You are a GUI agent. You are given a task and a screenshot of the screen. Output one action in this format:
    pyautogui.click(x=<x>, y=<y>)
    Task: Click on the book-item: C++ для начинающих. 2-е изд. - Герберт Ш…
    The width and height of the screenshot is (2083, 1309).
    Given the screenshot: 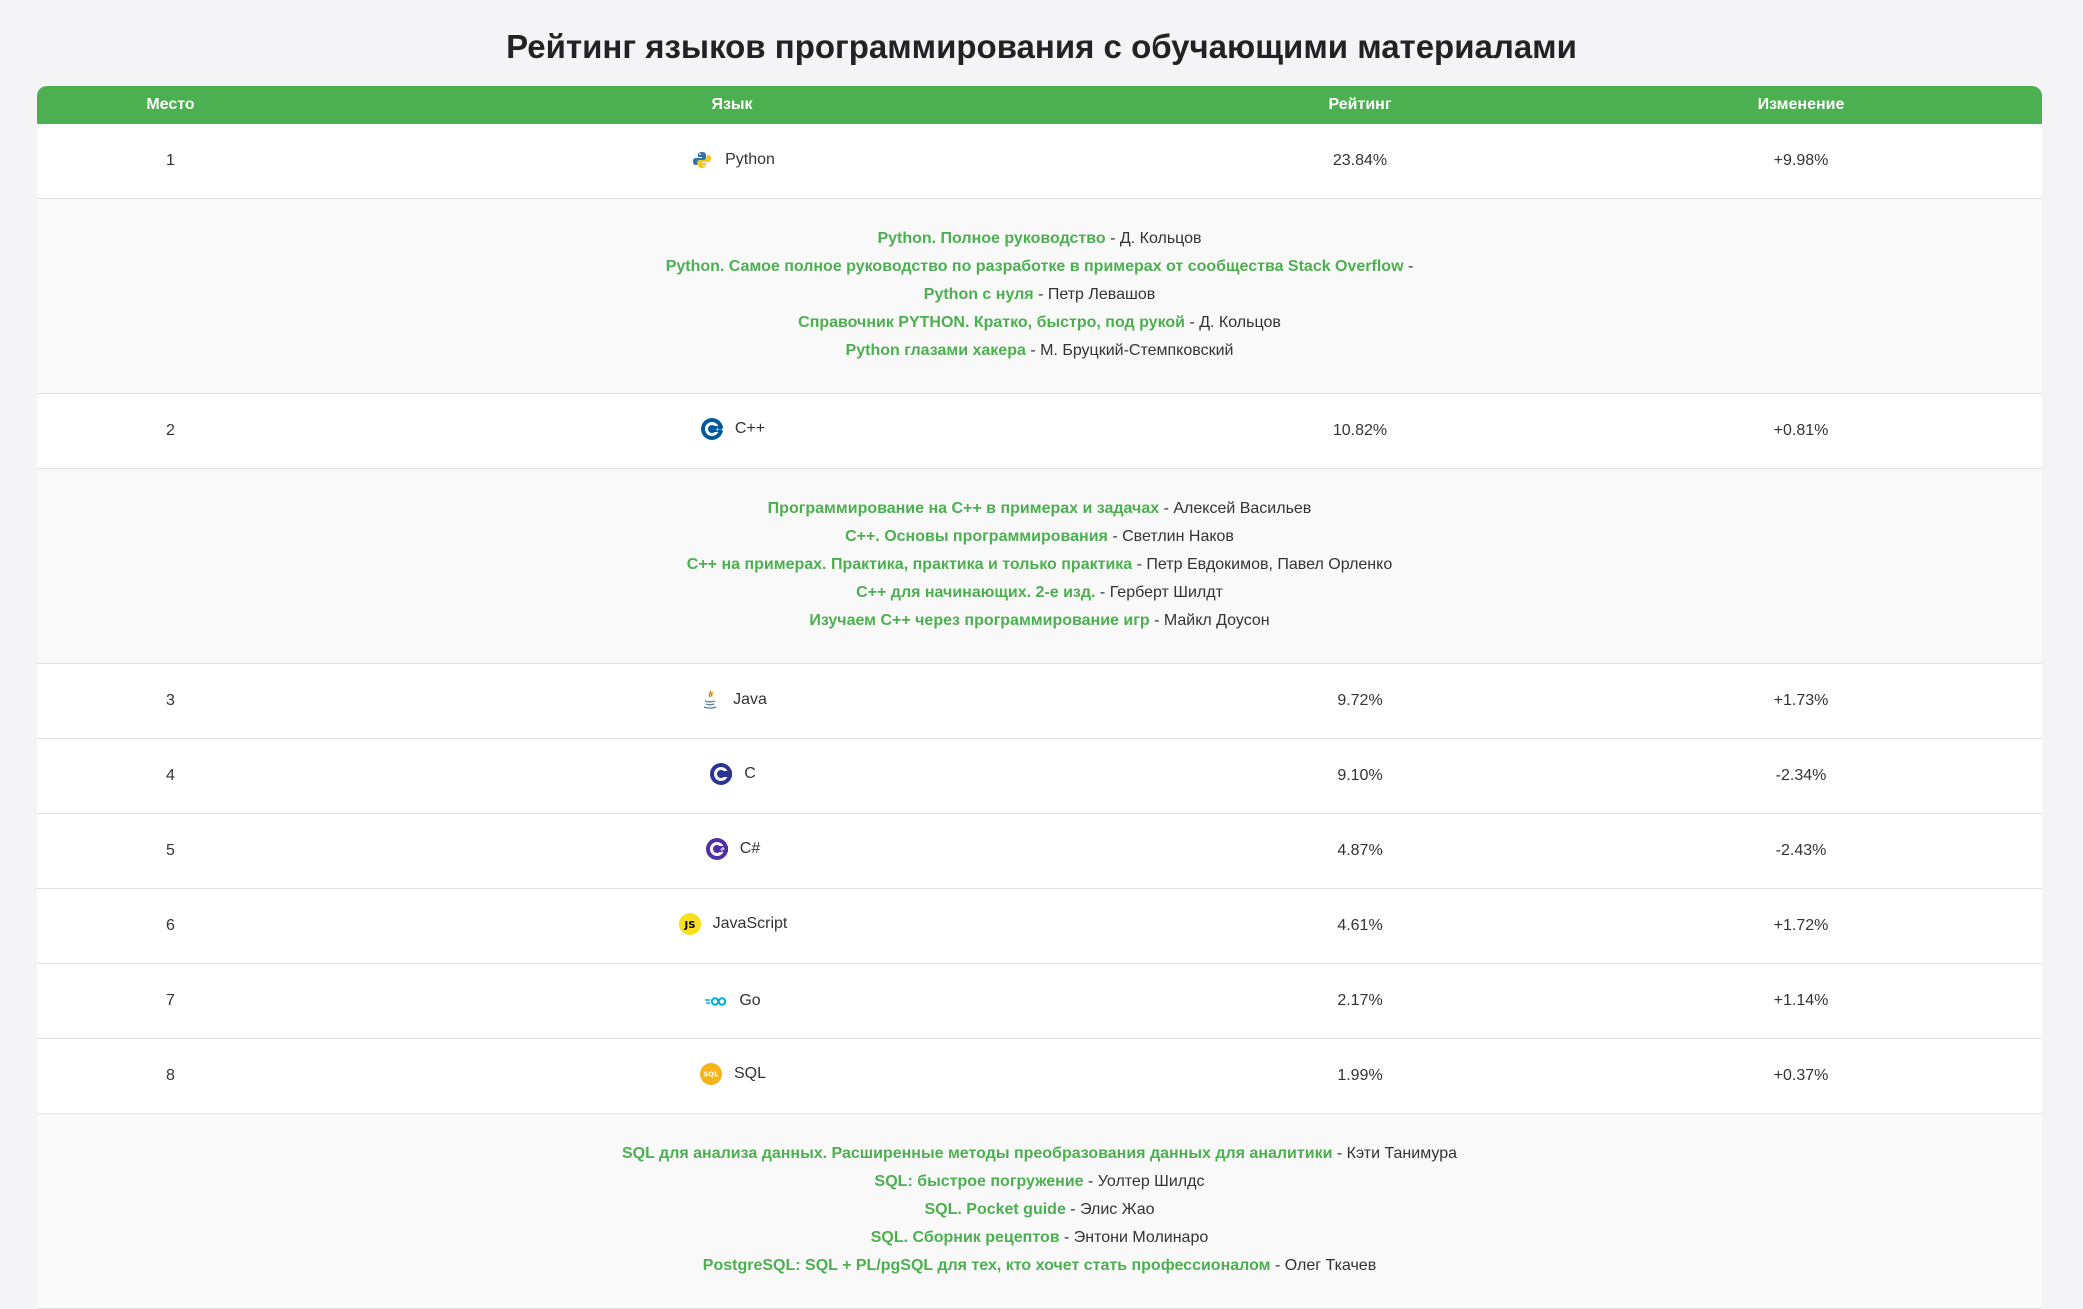 What is the action you would take?
    pyautogui.click(x=1039, y=592)
    